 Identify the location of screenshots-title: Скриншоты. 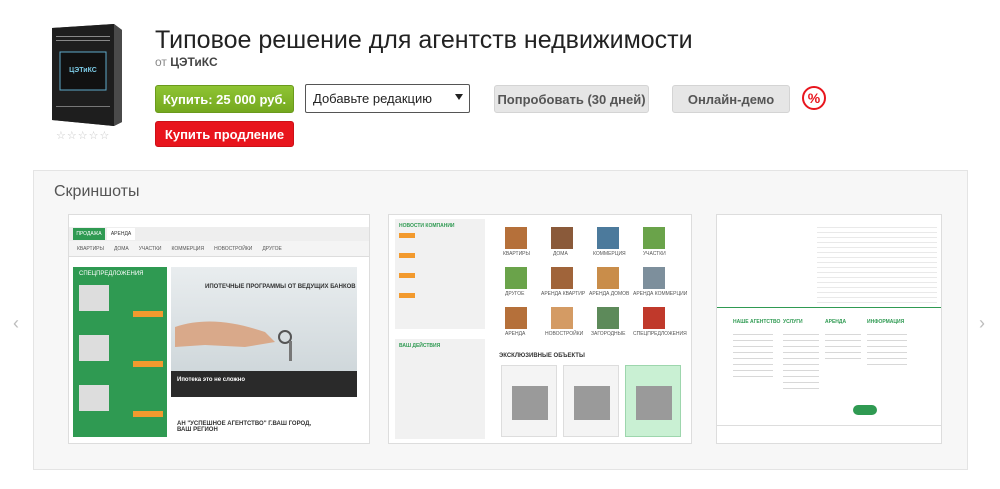
(97, 191).